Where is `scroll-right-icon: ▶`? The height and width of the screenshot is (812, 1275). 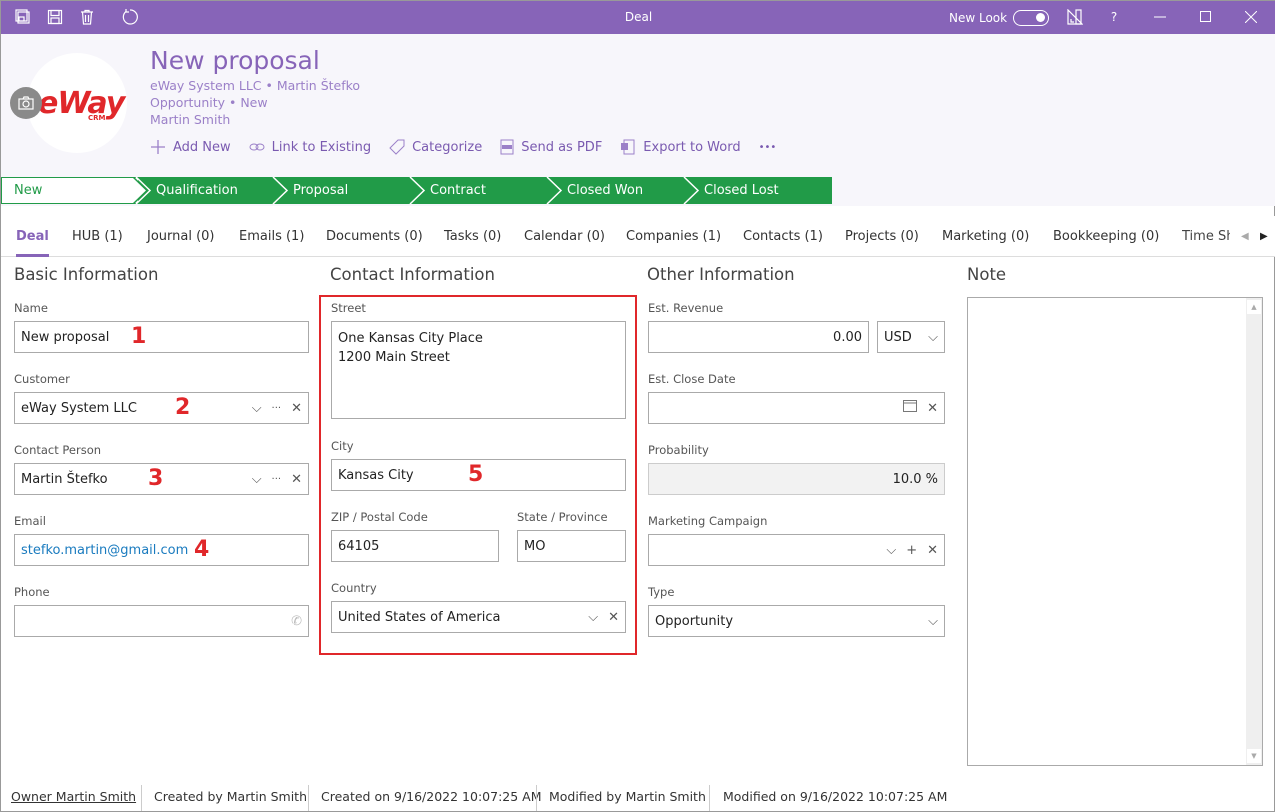 scroll-right-icon: ▶ is located at coordinates (1264, 236).